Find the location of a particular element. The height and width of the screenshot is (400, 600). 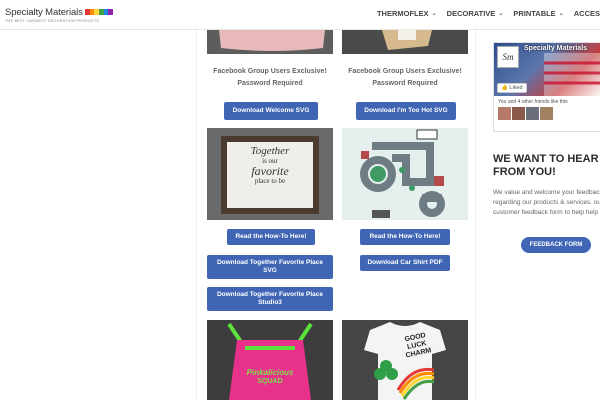

shirt-text-line: SQUAD is located at coordinates (270, 381).